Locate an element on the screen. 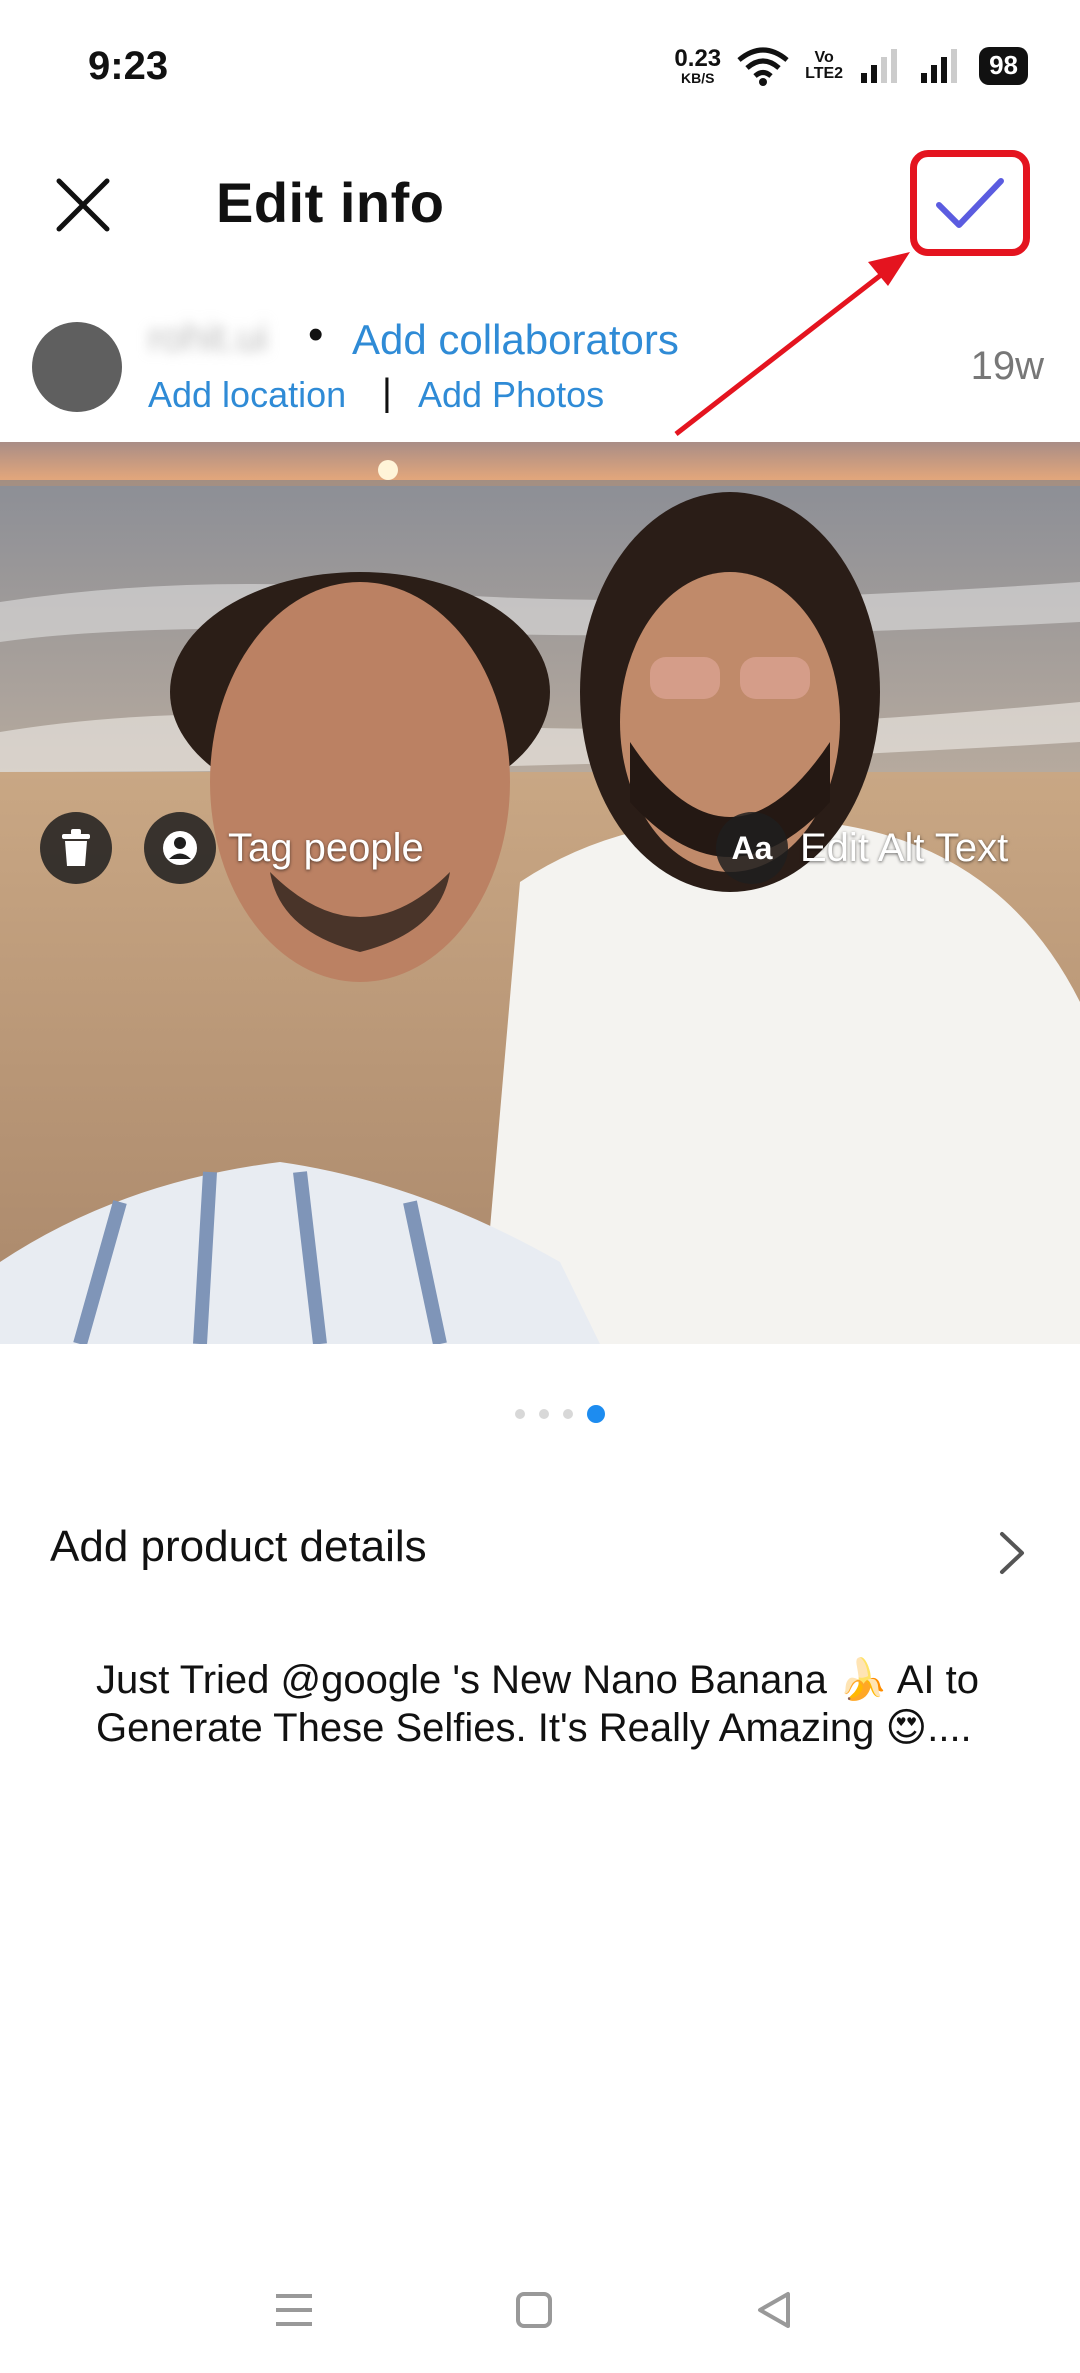 The width and height of the screenshot is (1080, 2373). back-button is located at coordinates (774, 2310).